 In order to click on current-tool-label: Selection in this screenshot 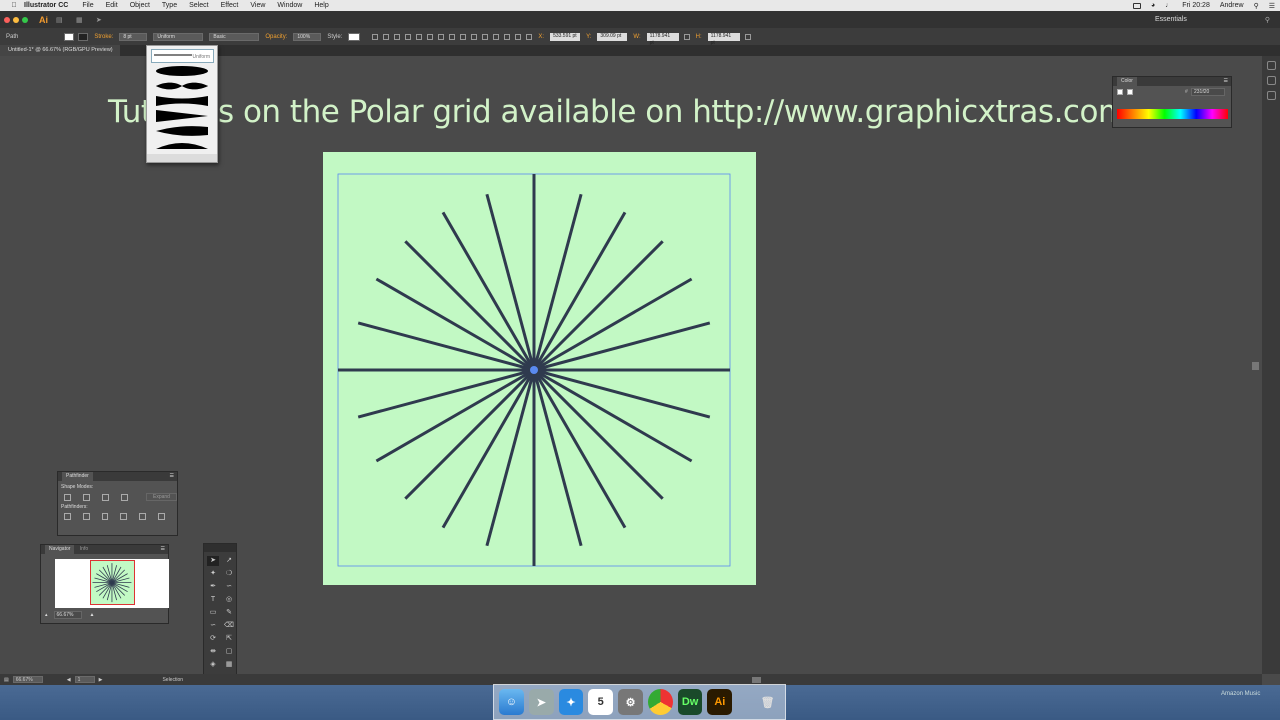, I will do `click(172, 680)`.